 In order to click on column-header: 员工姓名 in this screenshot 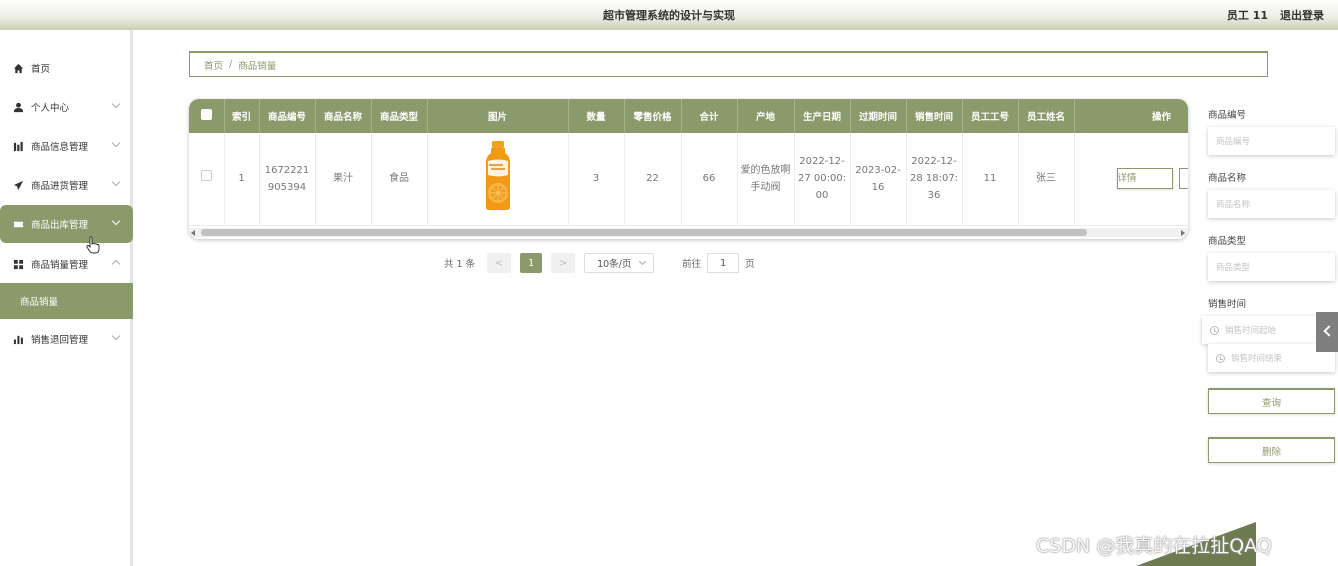, I will do `click(1046, 116)`.